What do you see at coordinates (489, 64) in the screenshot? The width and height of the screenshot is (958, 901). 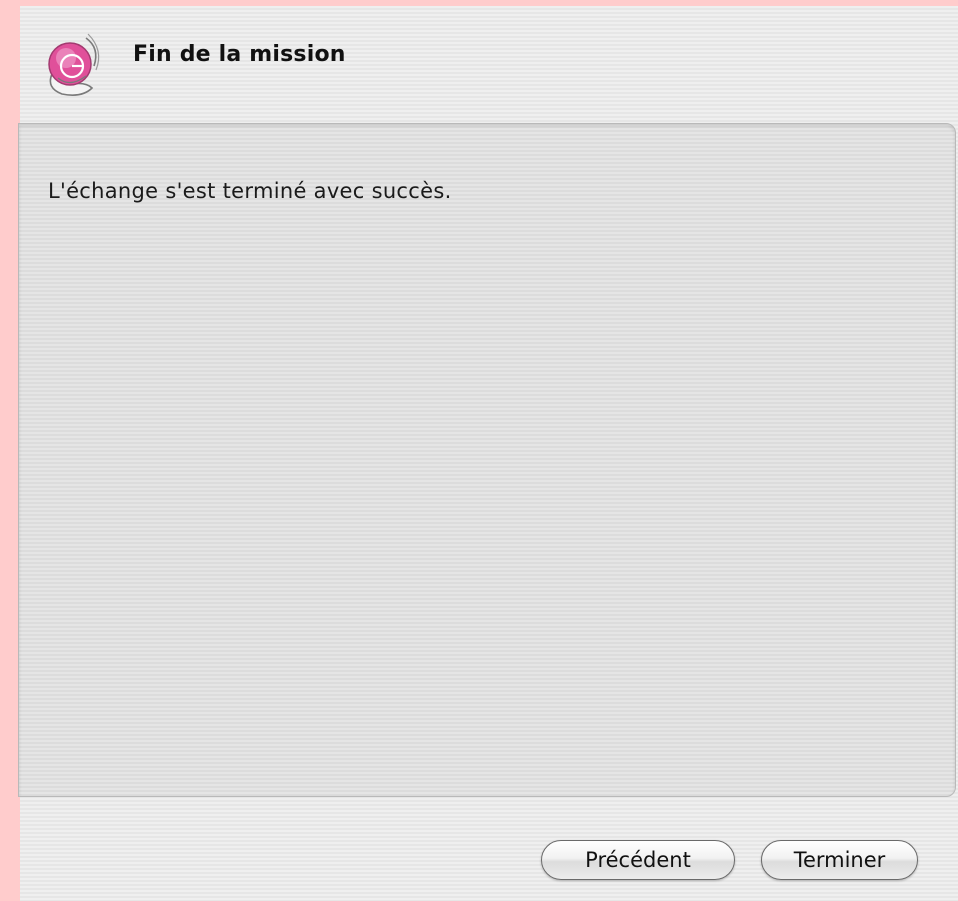 I see `window-header: Fin de la mission` at bounding box center [489, 64].